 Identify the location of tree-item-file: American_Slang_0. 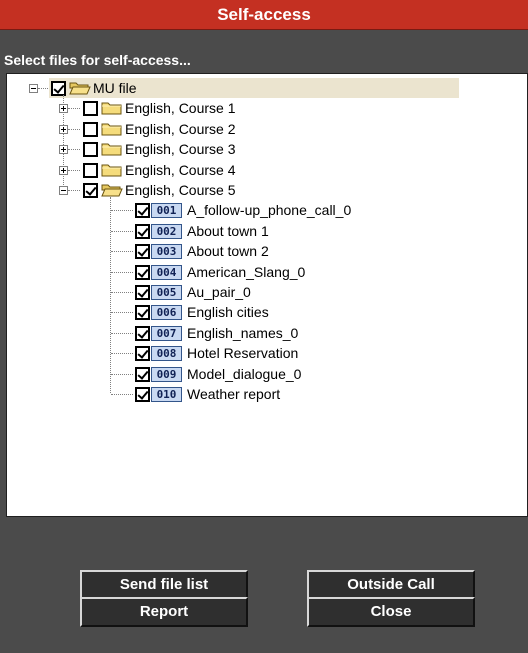
(246, 272).